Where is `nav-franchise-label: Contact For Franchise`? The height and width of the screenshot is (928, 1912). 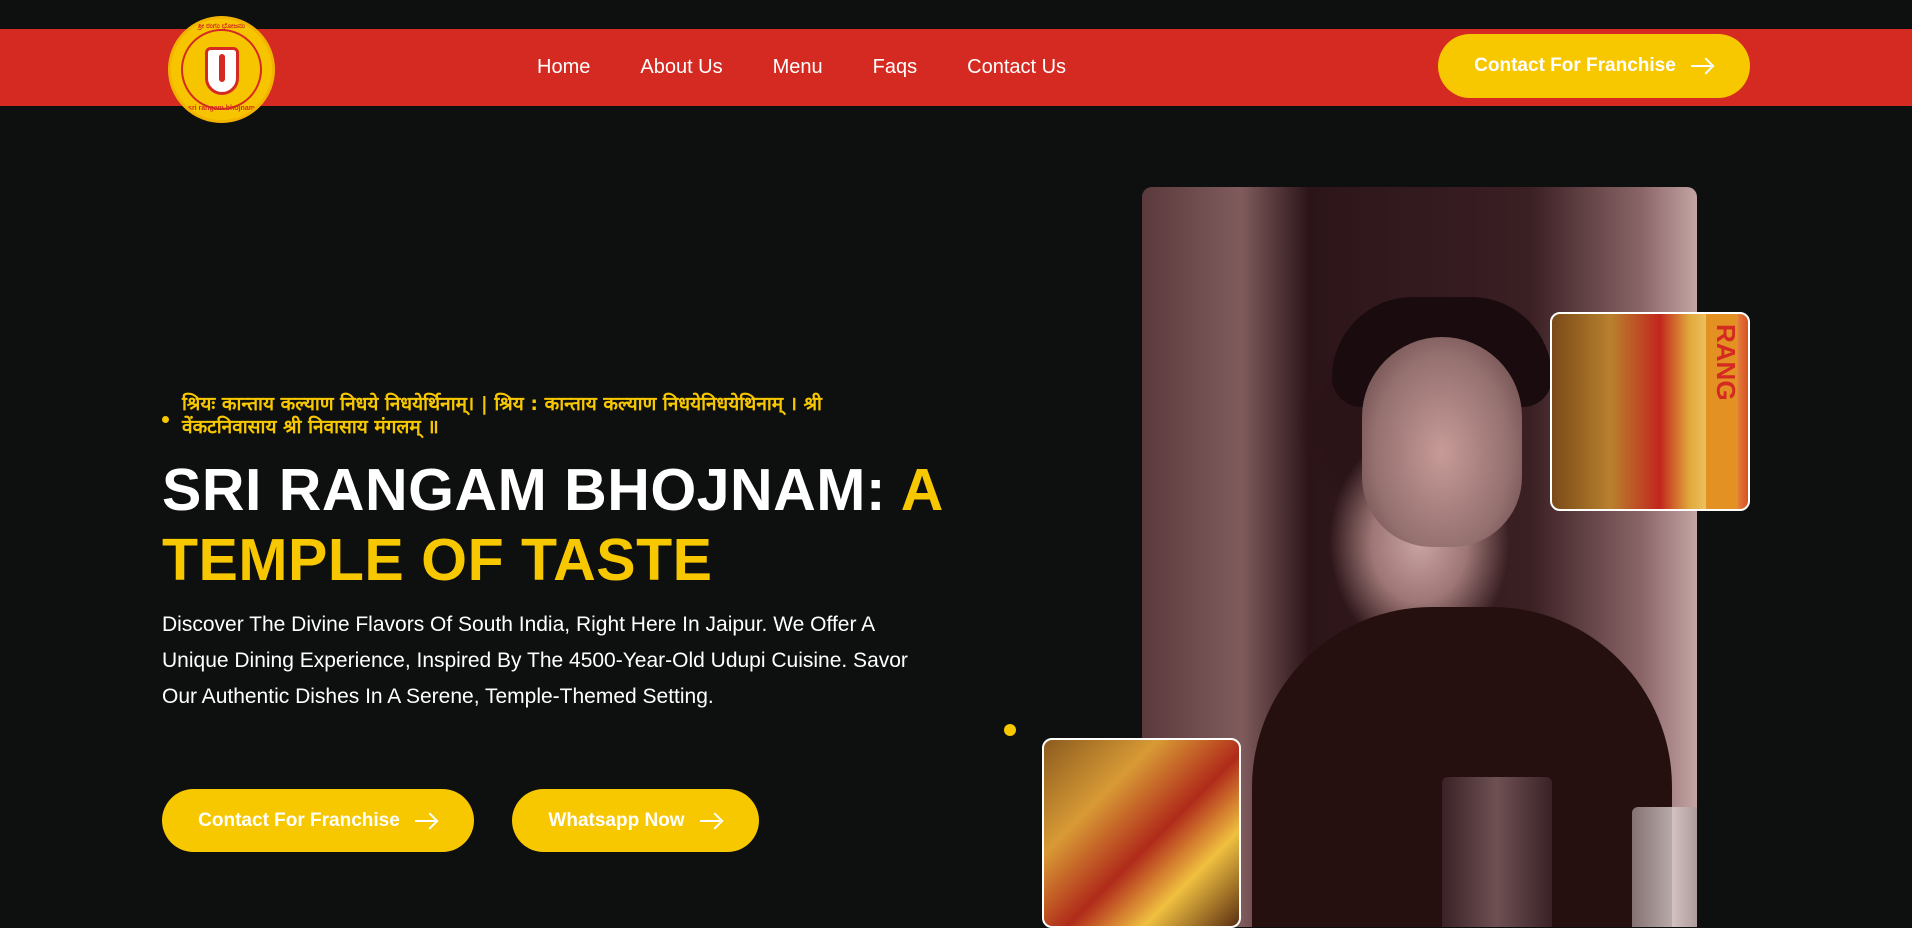 nav-franchise-label: Contact For Franchise is located at coordinates (1575, 65).